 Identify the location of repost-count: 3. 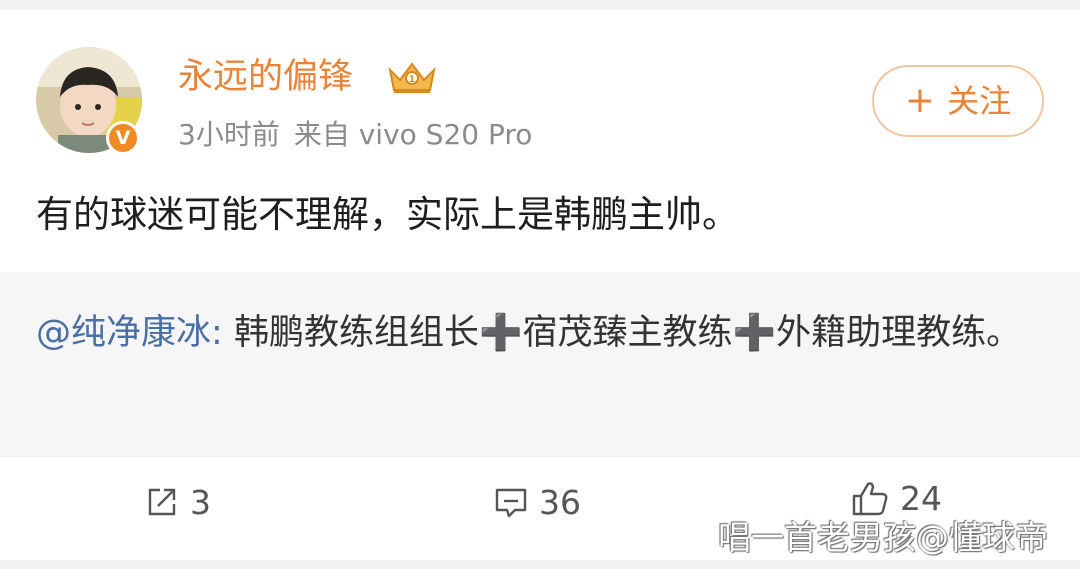
(200, 502).